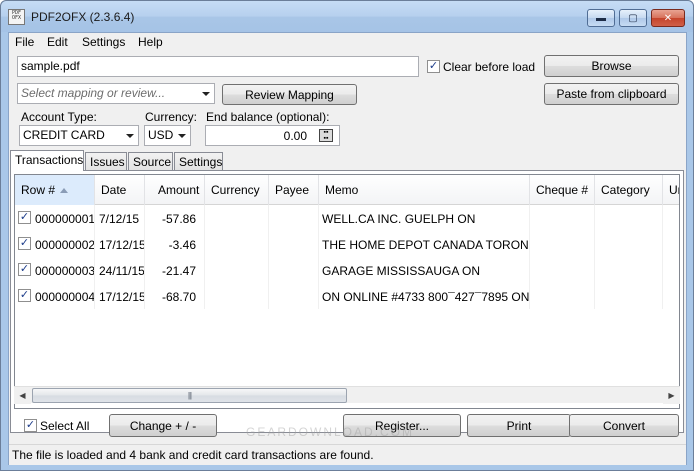 The height and width of the screenshot is (471, 694). What do you see at coordinates (601, 18) in the screenshot?
I see `minimize-button: ▬` at bounding box center [601, 18].